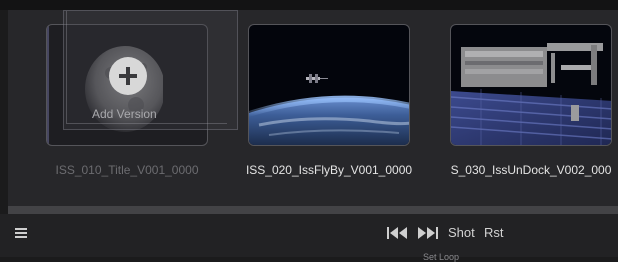 The width and height of the screenshot is (618, 262). I want to click on hamburger-menu-icon, so click(21, 233).